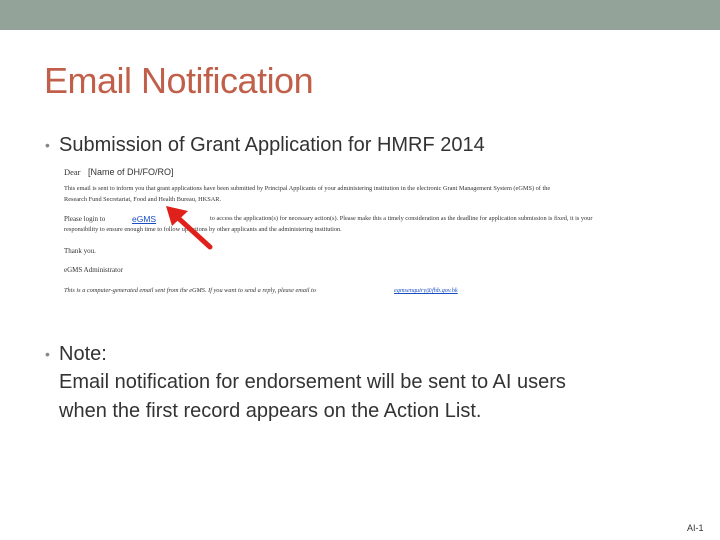  Describe the element at coordinates (144, 219) in the screenshot. I see `egms-link: eGMS` at that location.